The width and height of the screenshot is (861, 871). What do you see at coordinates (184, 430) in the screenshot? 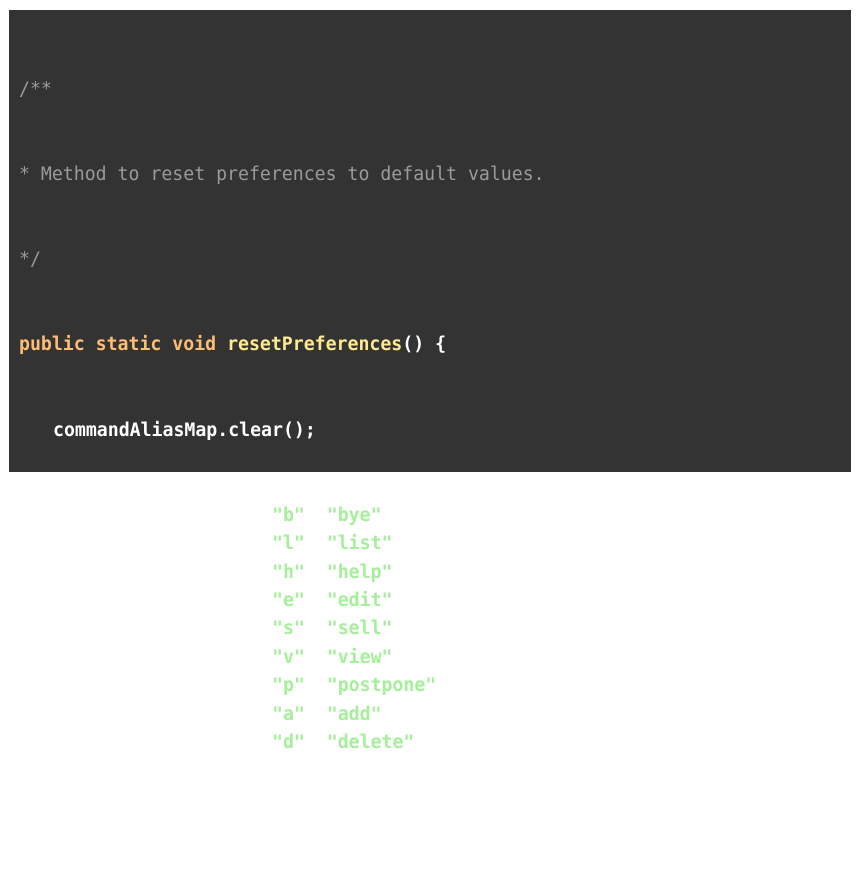
I see `clear-statement: commandAliasMap.clear();` at bounding box center [184, 430].